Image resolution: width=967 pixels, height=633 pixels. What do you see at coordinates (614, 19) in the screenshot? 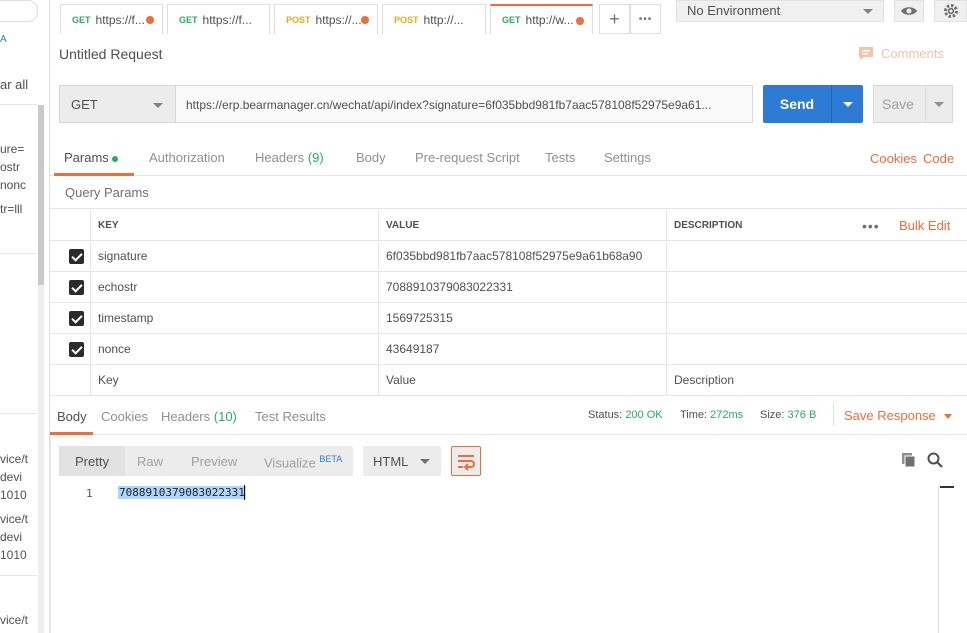
I see `new-tab-button: +` at bounding box center [614, 19].